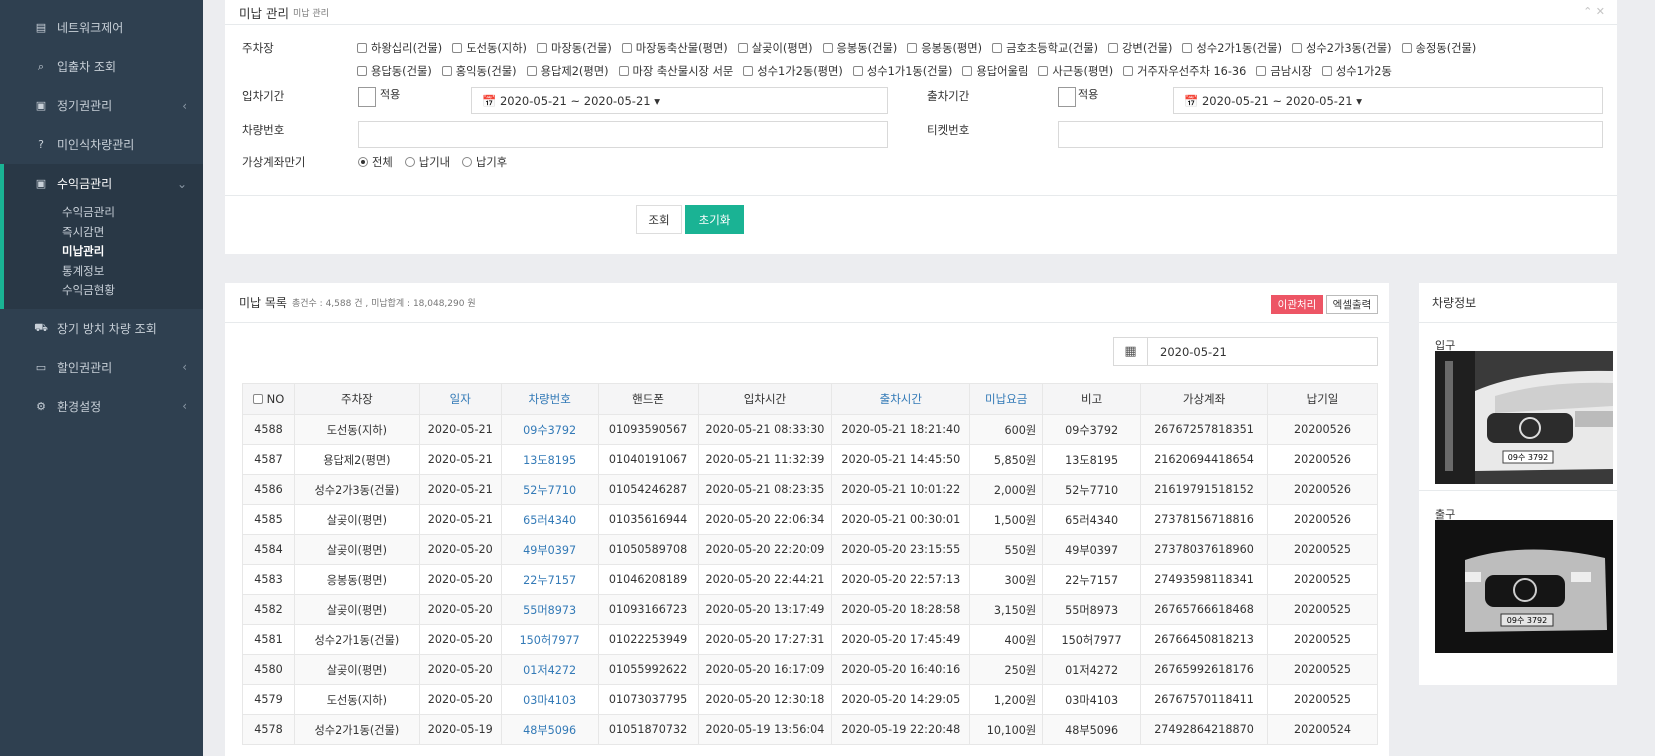 The image size is (1655, 756). I want to click on sidebar-item-items_after-0: ⛟ 장기 방치 차량 조회, so click(101, 328).